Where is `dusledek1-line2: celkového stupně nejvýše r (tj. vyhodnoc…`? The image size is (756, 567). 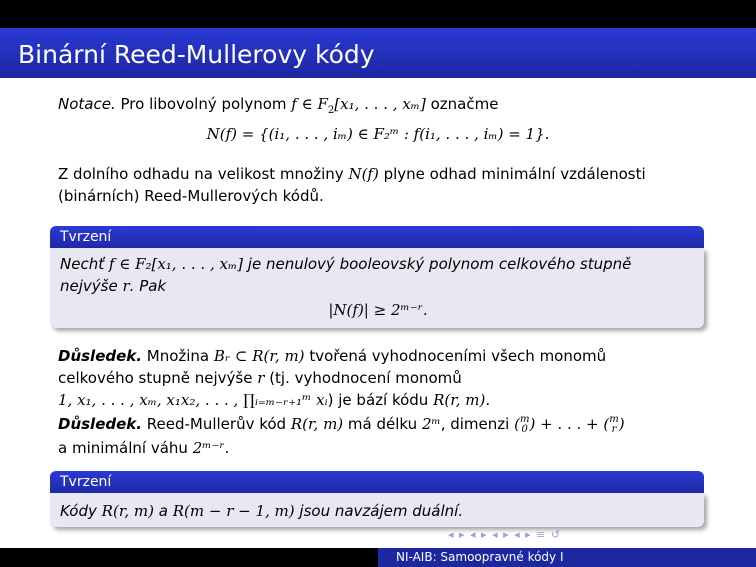 dusledek1-line2: celkového stupně nejvýše r (tj. vyhodnoc… is located at coordinates (260, 378).